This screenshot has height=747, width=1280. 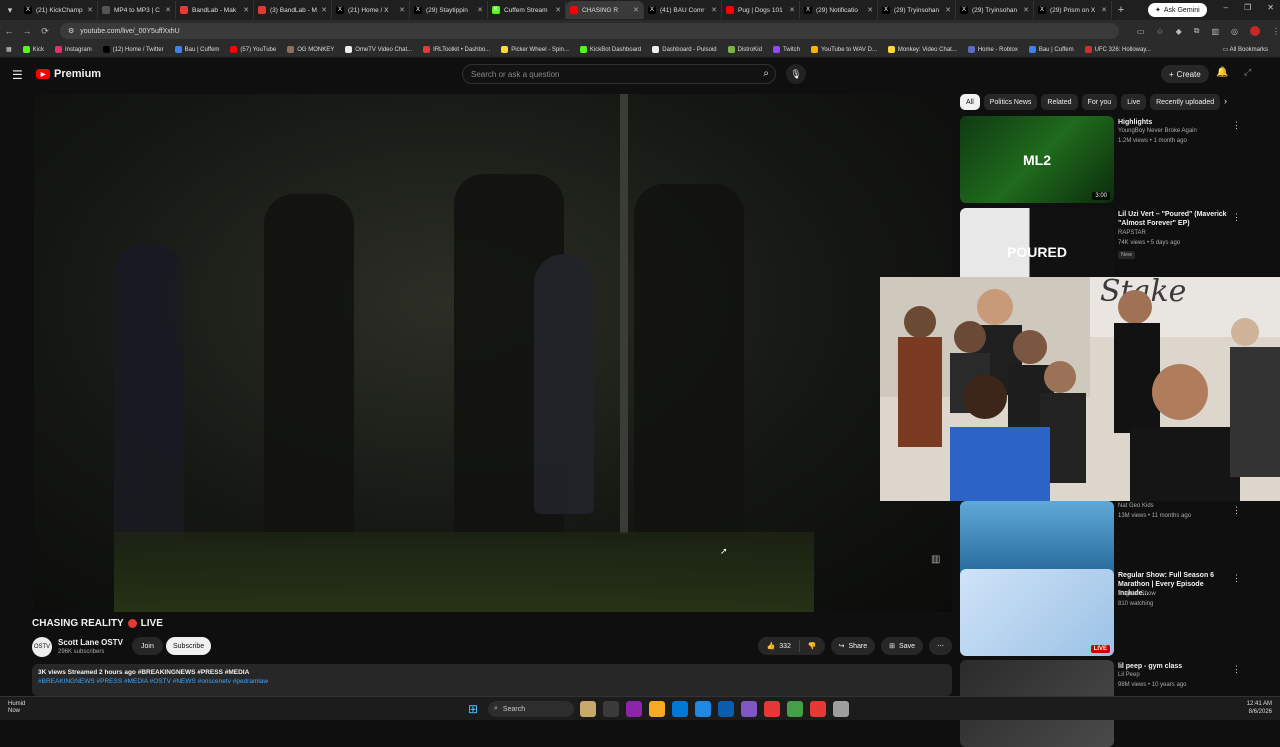 I want to click on recommended-channel: Lil Peep, so click(x=1129, y=675).